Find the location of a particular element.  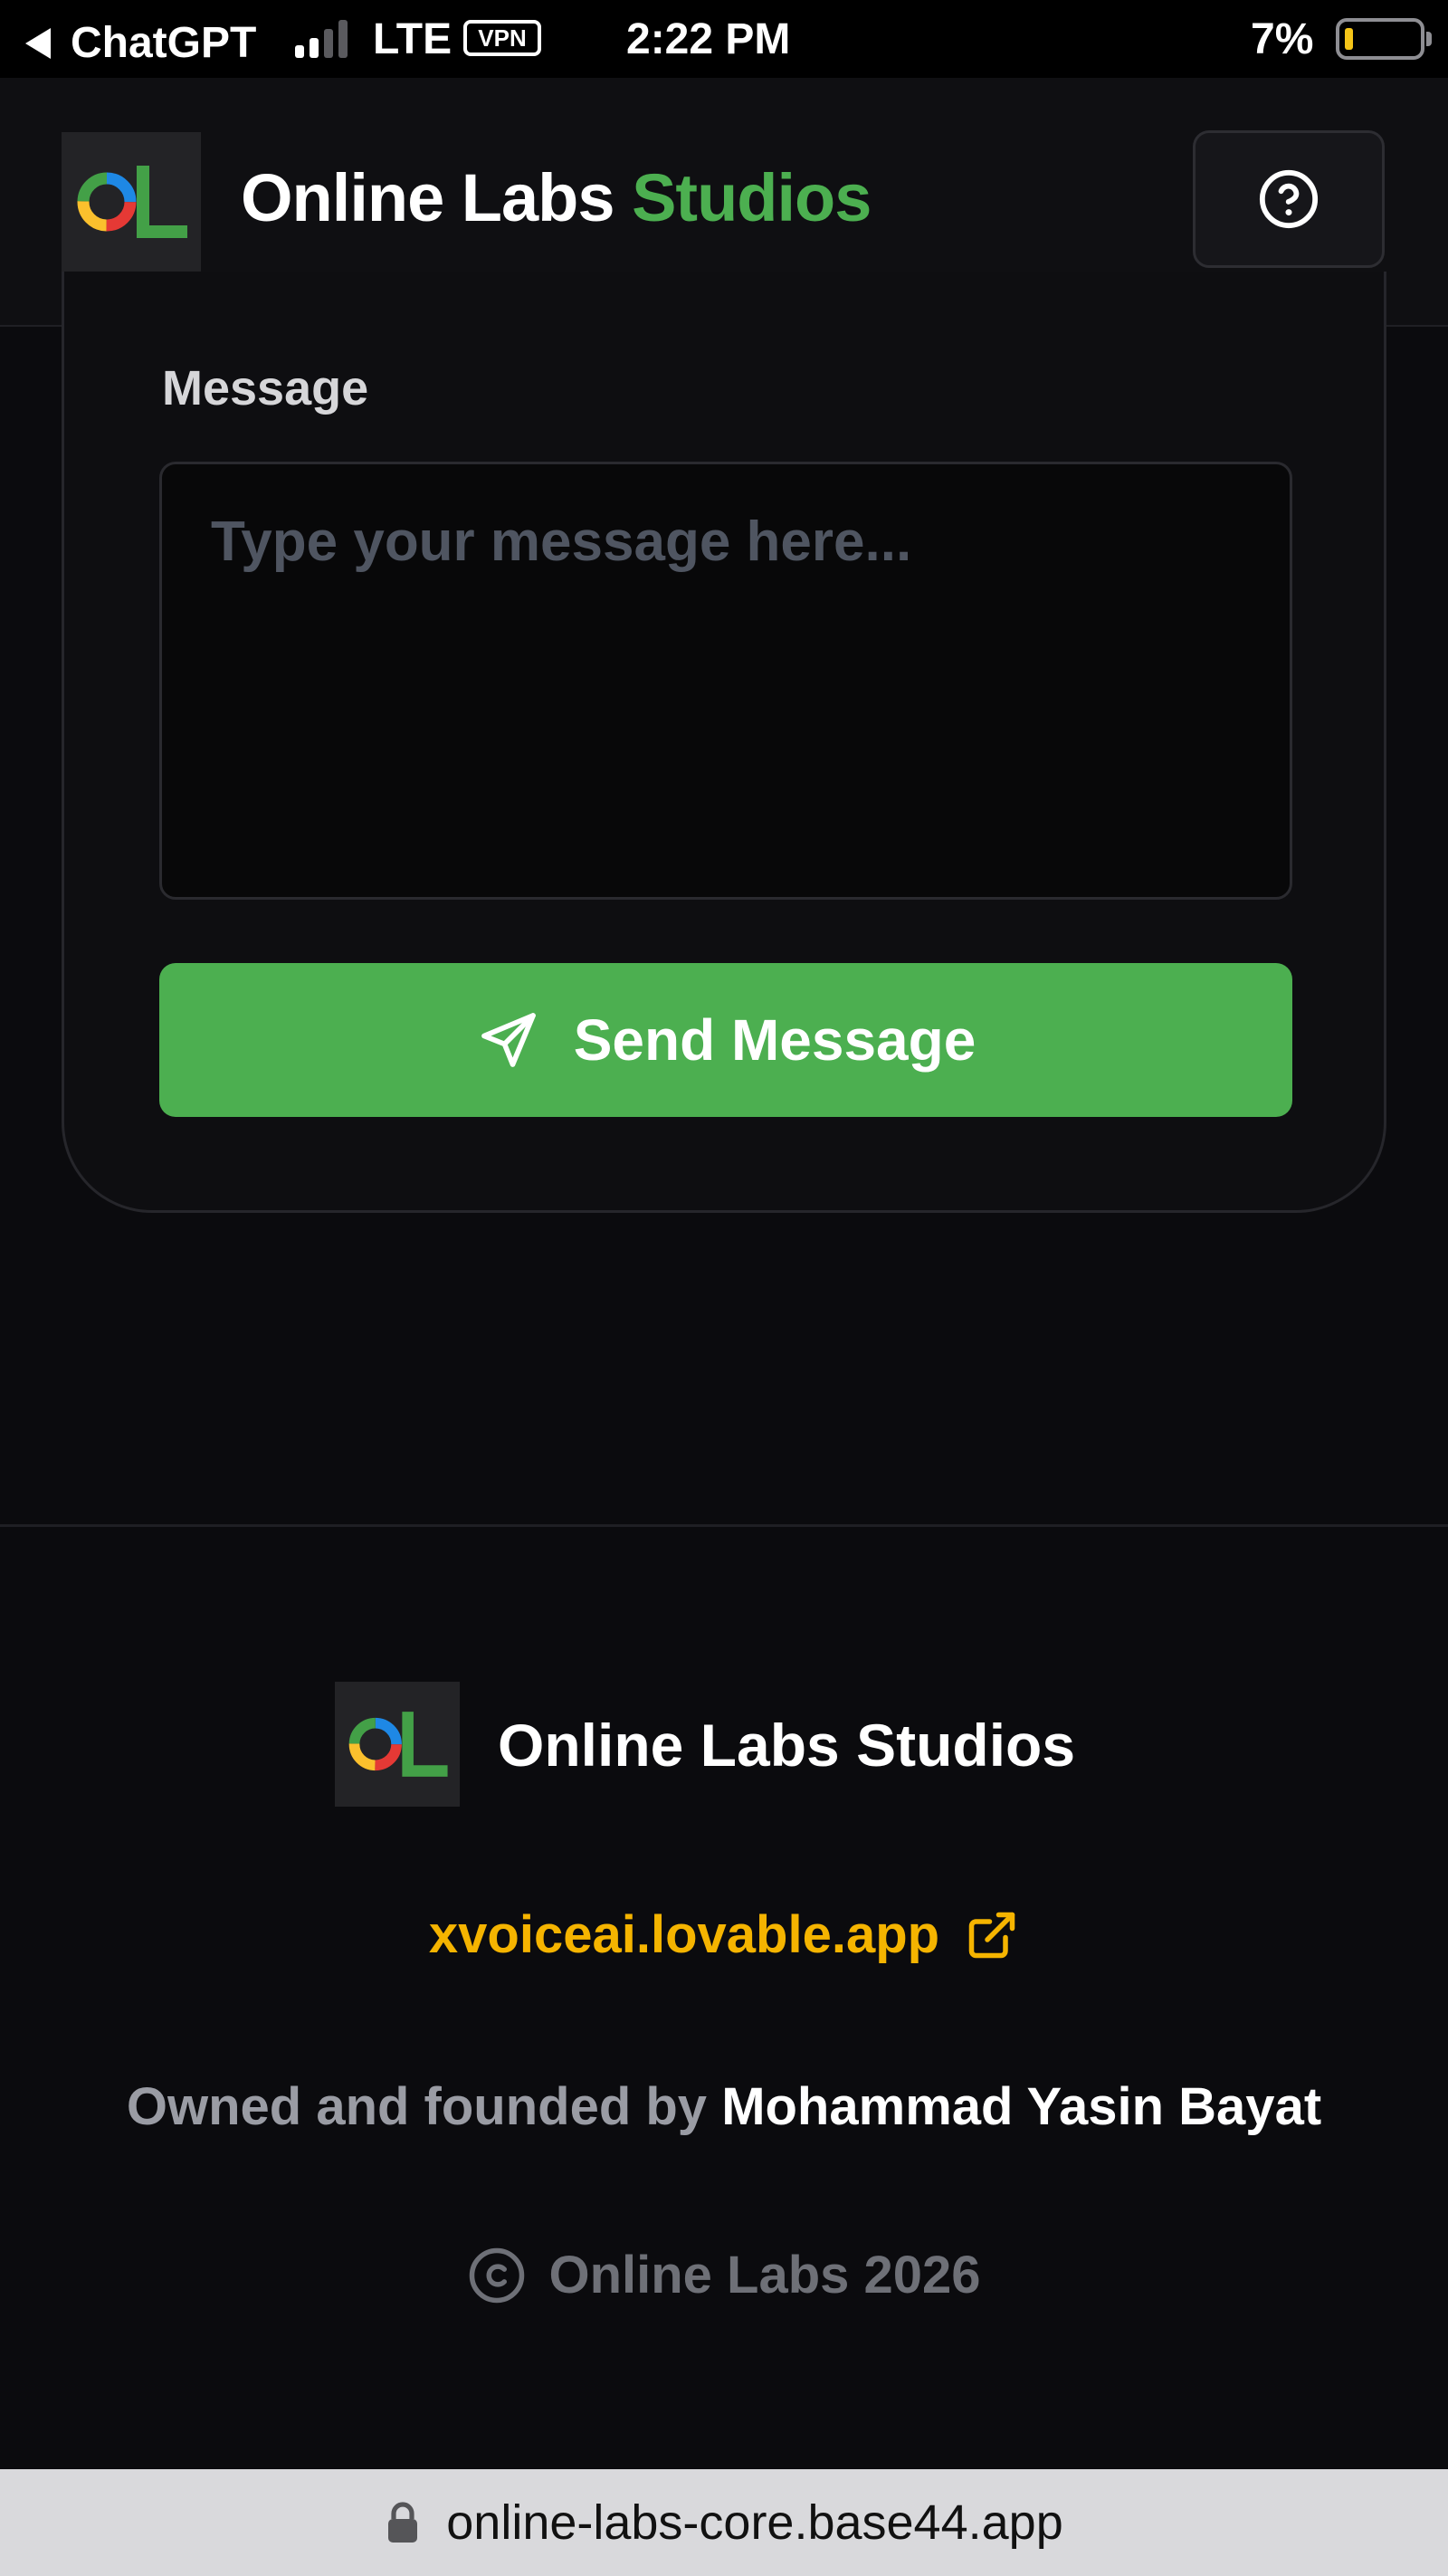

footer-logo is located at coordinates (398, 1745).